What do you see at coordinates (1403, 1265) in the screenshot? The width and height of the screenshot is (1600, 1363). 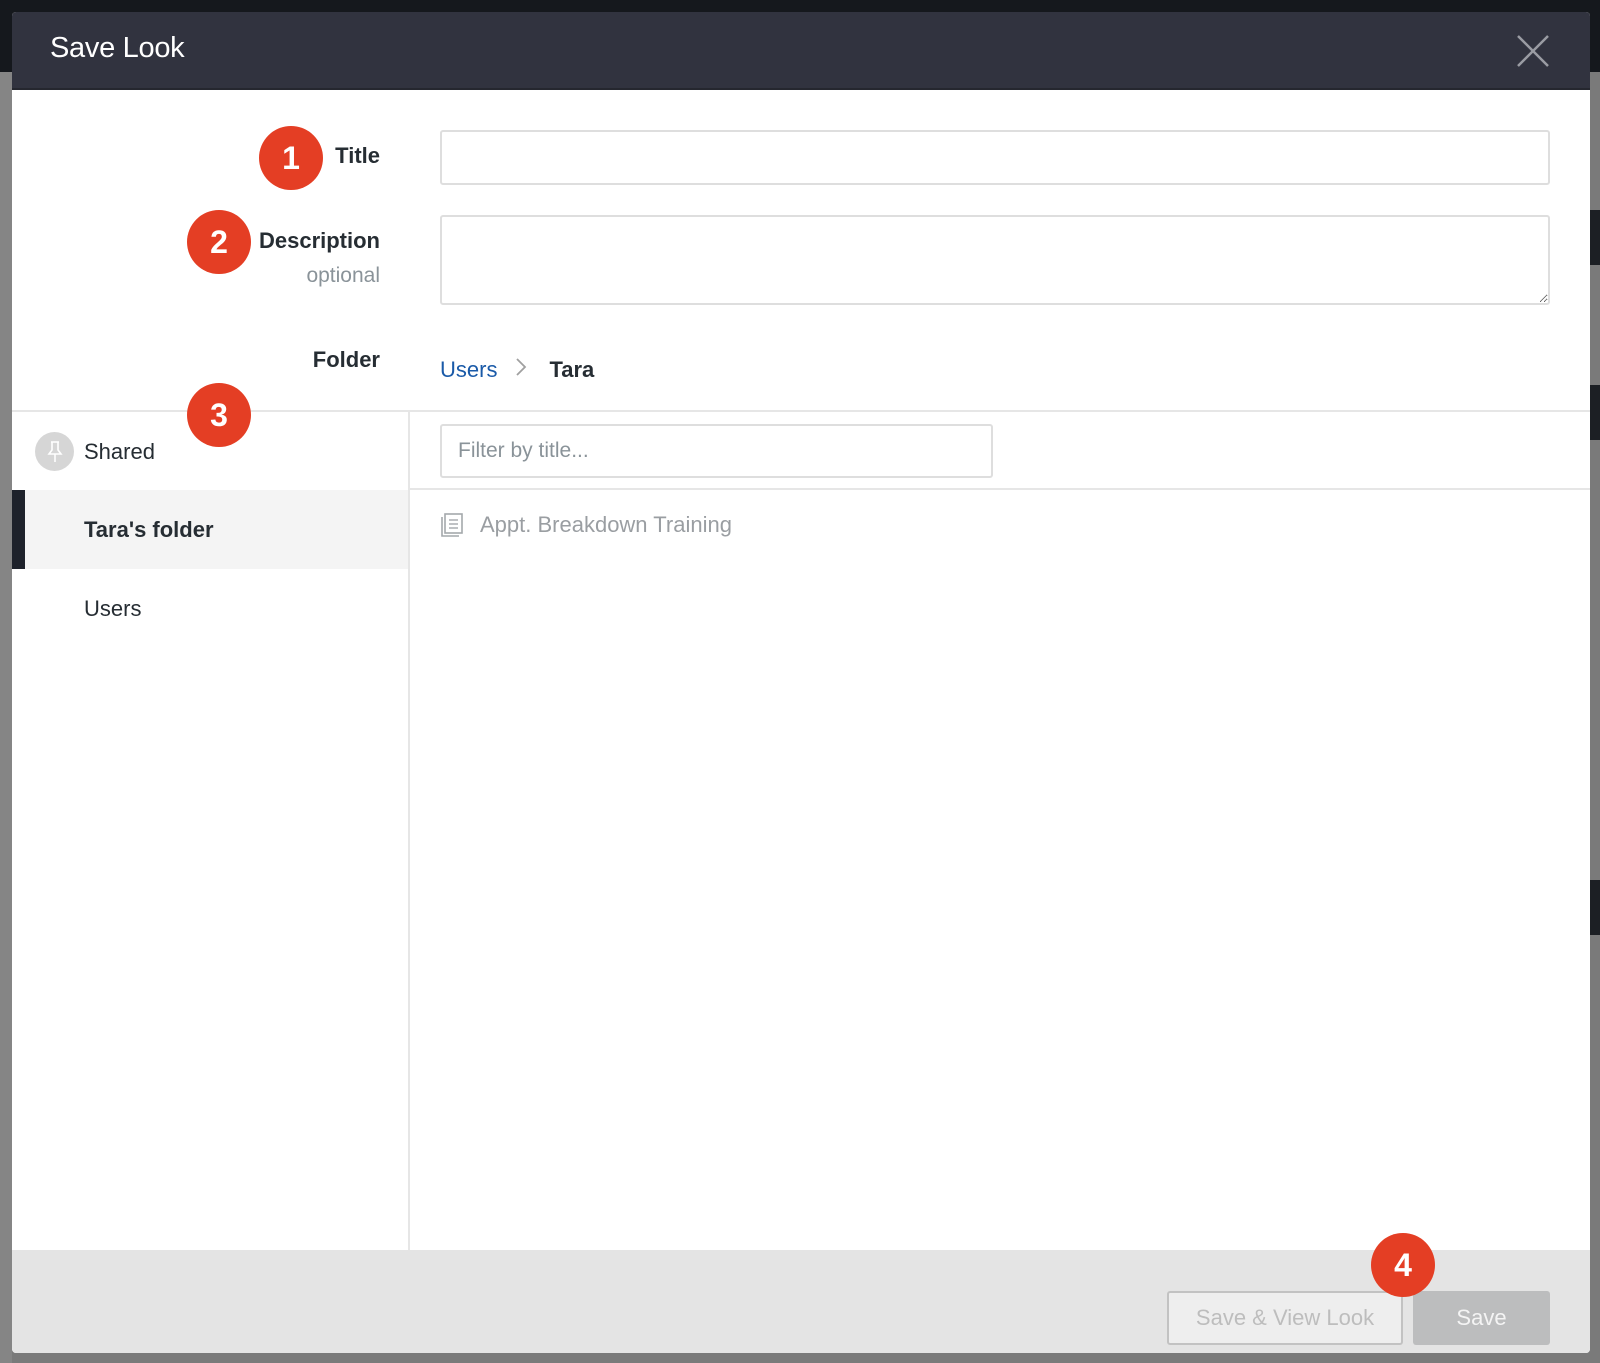 I see `annotation-badge-4: 4` at bounding box center [1403, 1265].